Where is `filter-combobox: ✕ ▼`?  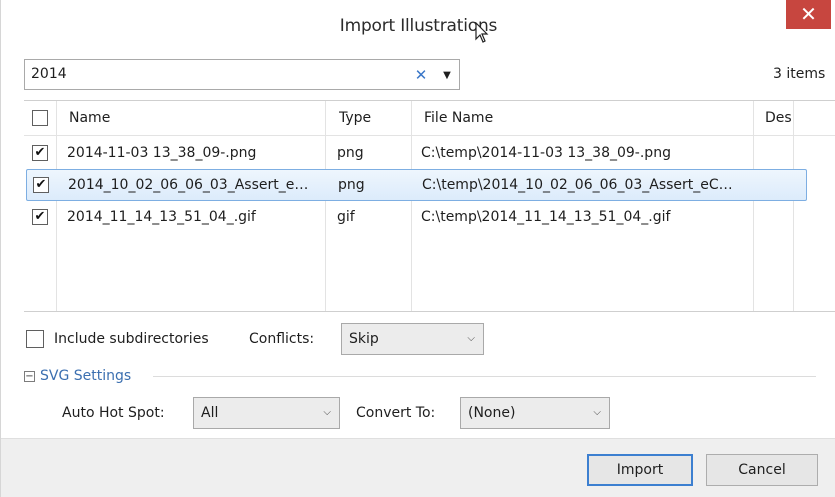
filter-combobox: ✕ ▼ is located at coordinates (242, 74).